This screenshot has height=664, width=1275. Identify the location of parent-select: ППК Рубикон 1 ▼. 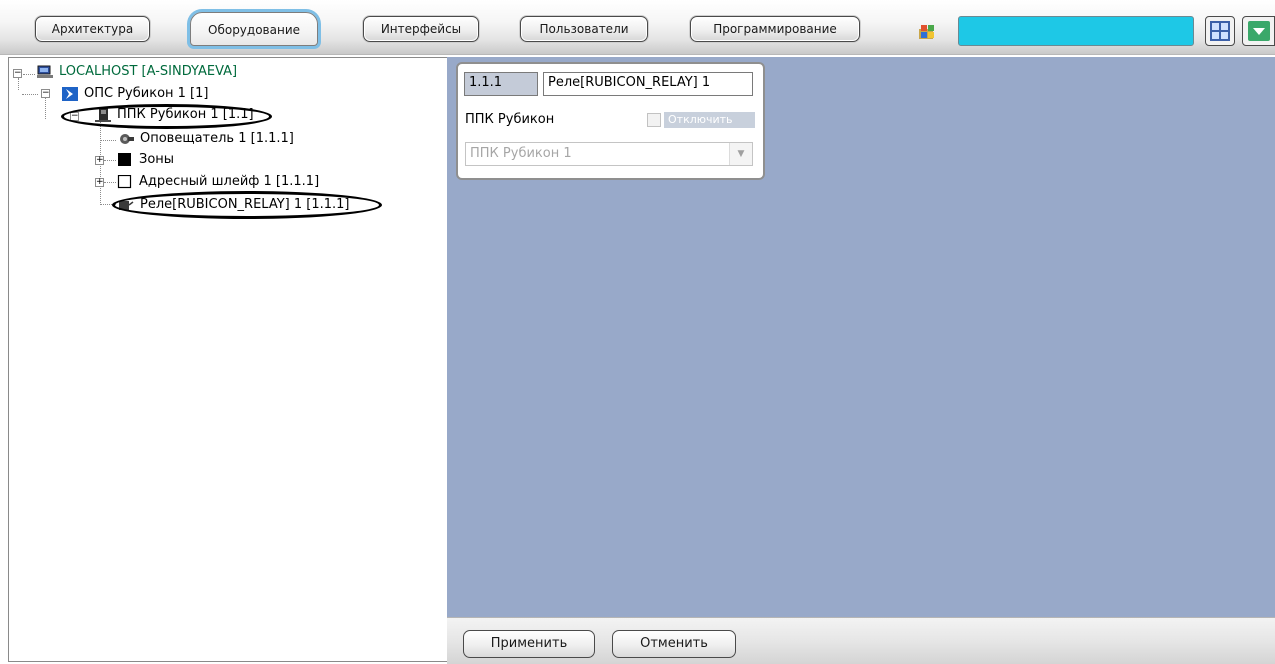
(609, 154).